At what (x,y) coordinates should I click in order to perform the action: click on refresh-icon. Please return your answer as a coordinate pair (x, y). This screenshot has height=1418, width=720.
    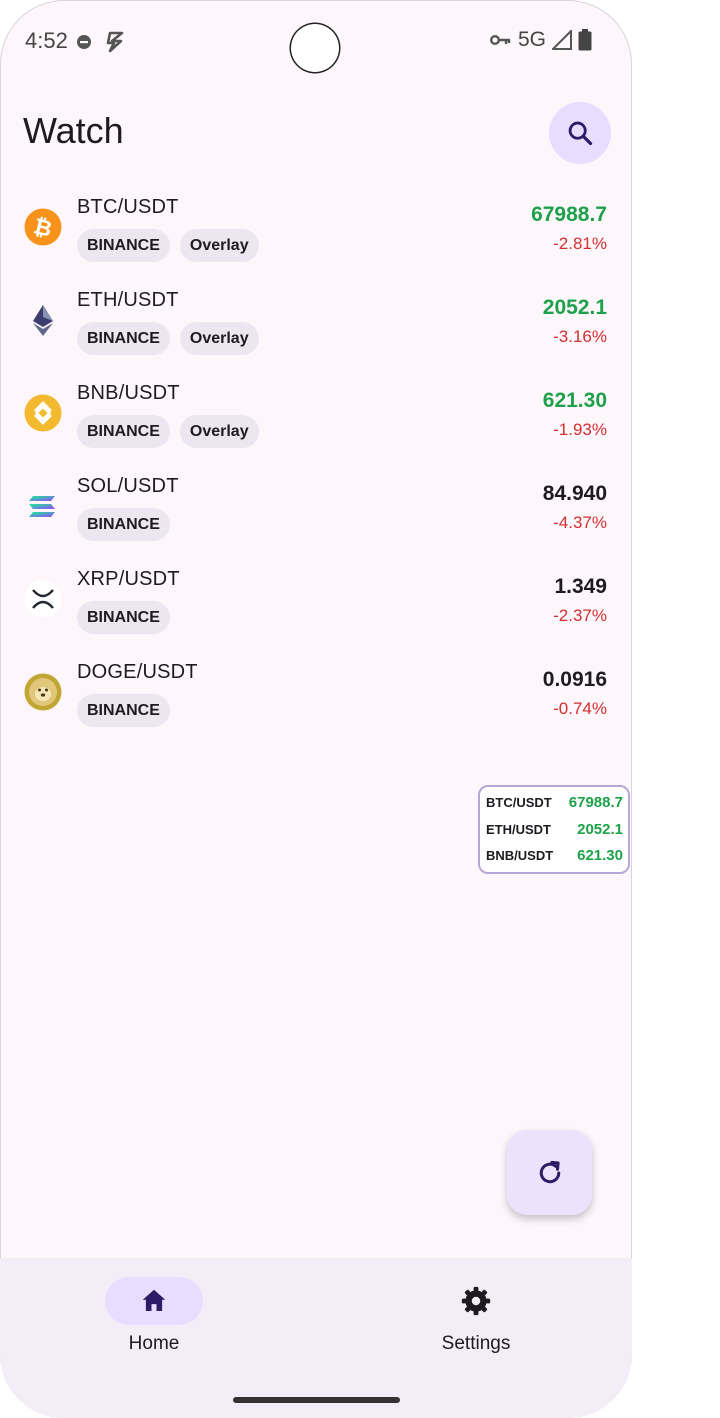
    Looking at the image, I should click on (549, 1171).